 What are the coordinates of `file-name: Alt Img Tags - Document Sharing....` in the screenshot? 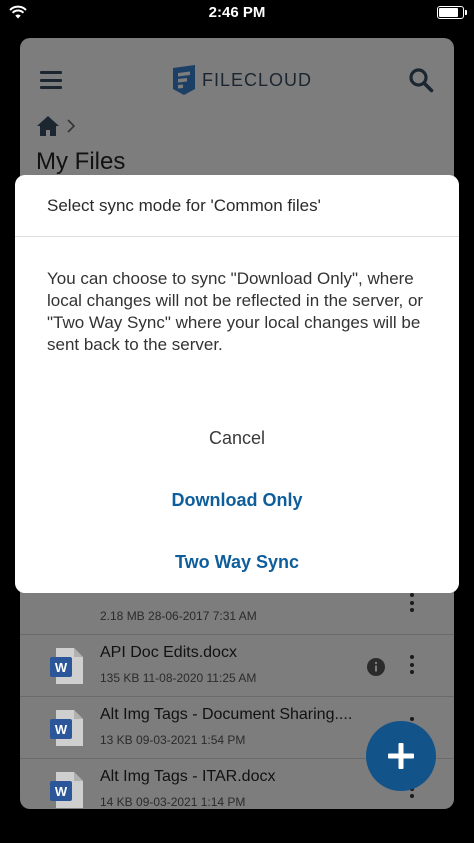 It's located at (226, 714).